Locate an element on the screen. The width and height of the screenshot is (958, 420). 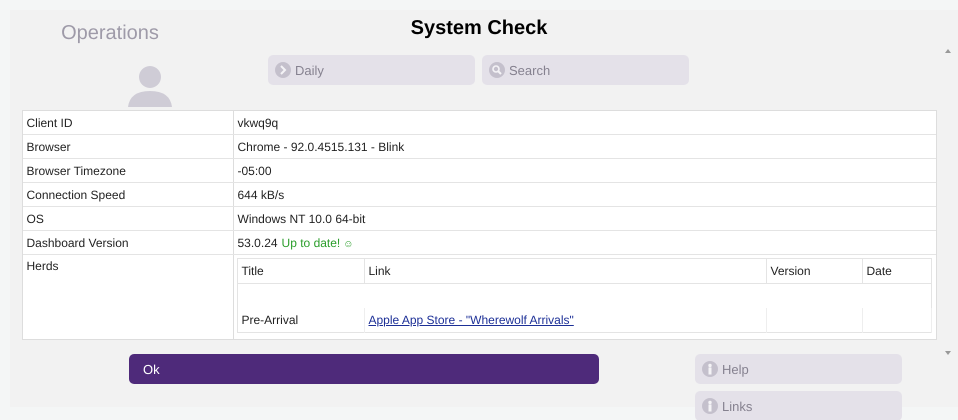
table-cell: 53.0.24 is located at coordinates (258, 243).